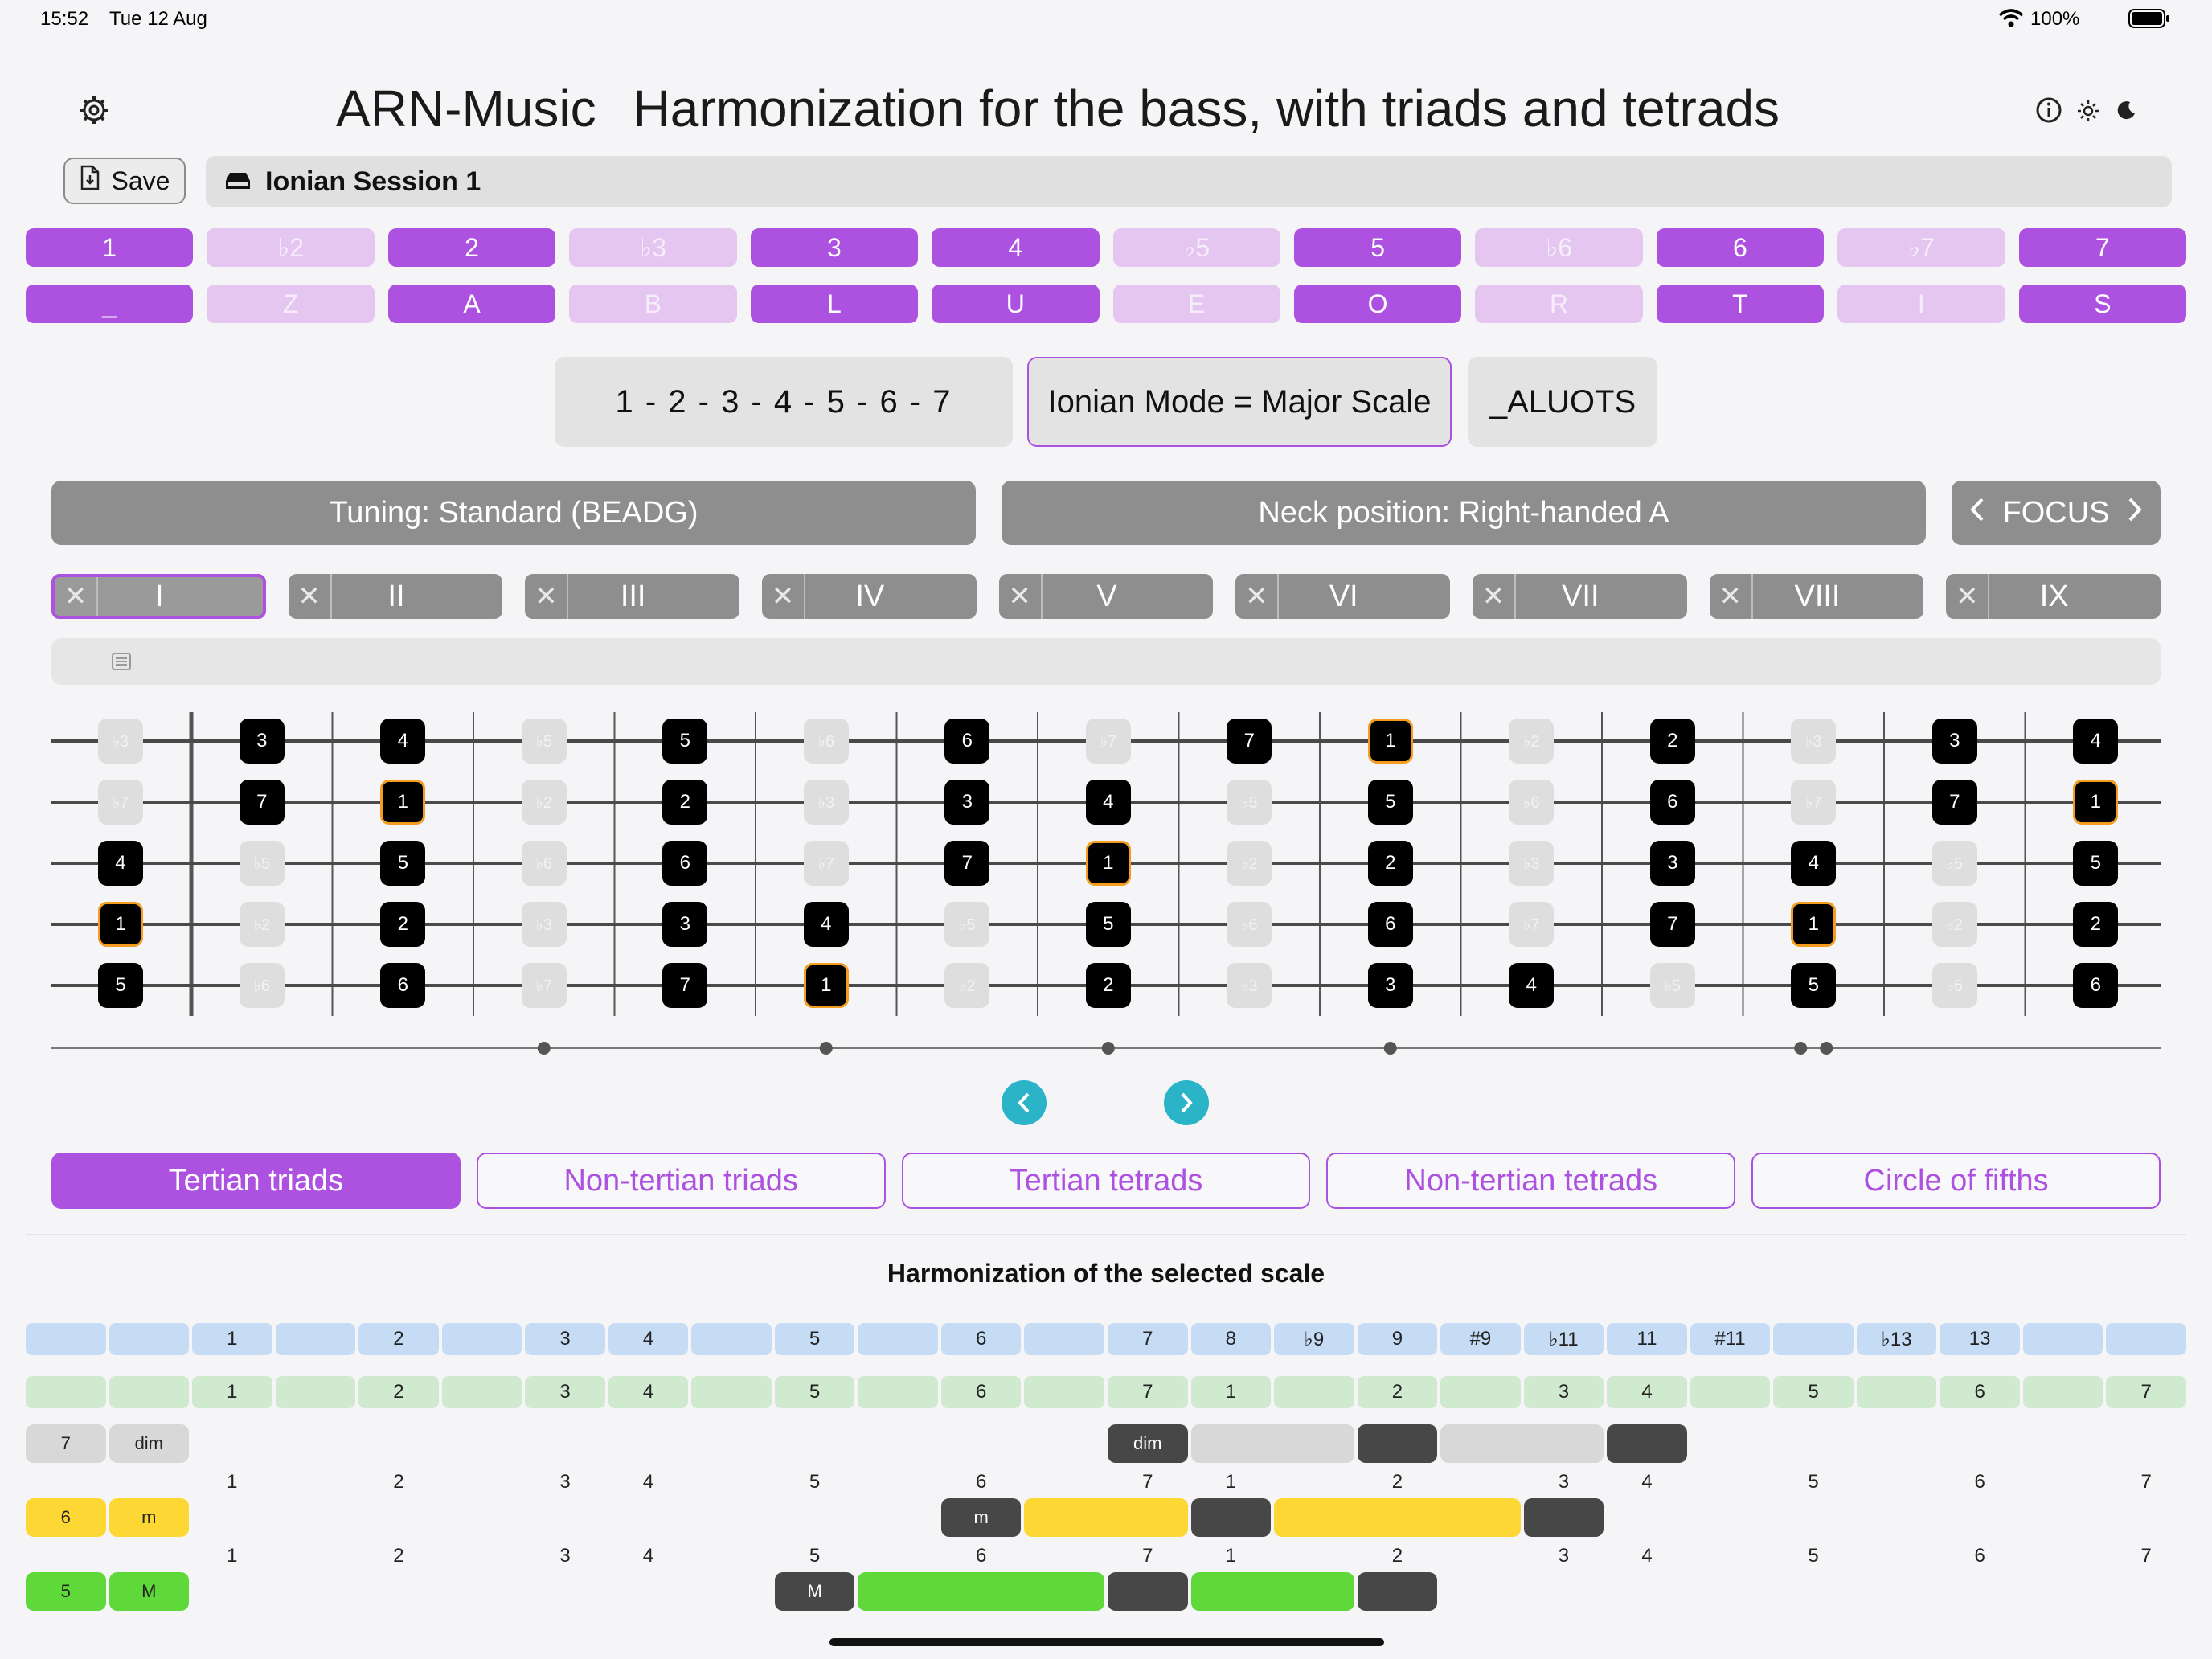  What do you see at coordinates (110, 248) in the screenshot?
I see `interval-toggle: 1` at bounding box center [110, 248].